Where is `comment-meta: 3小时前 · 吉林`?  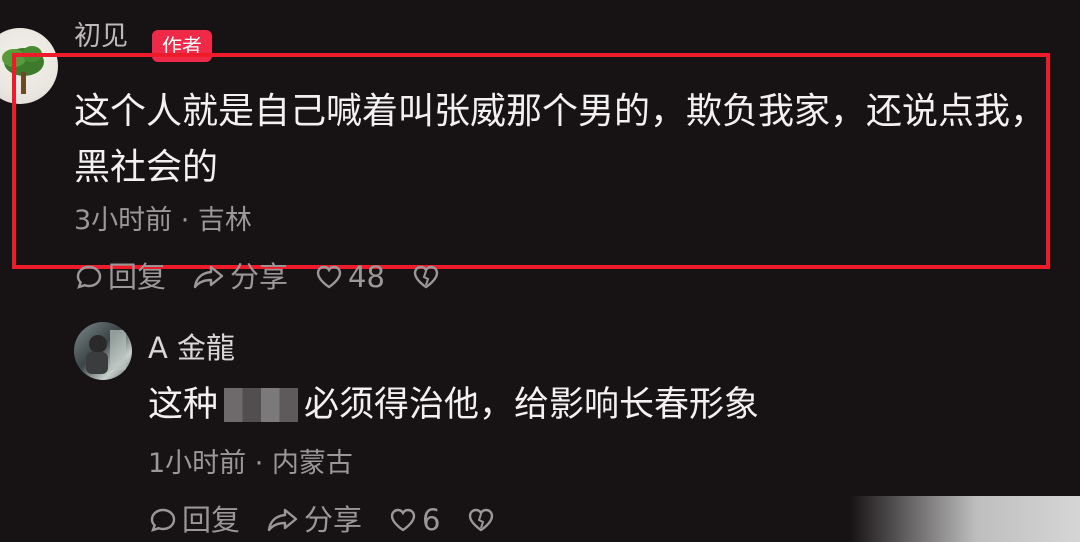
comment-meta: 3小时前 · 吉林 is located at coordinates (163, 220).